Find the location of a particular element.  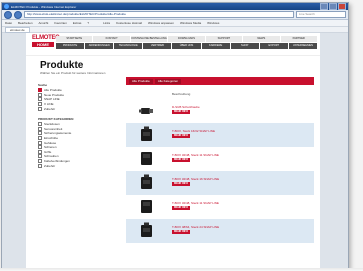

close-icon is located at coordinates (342, 6).